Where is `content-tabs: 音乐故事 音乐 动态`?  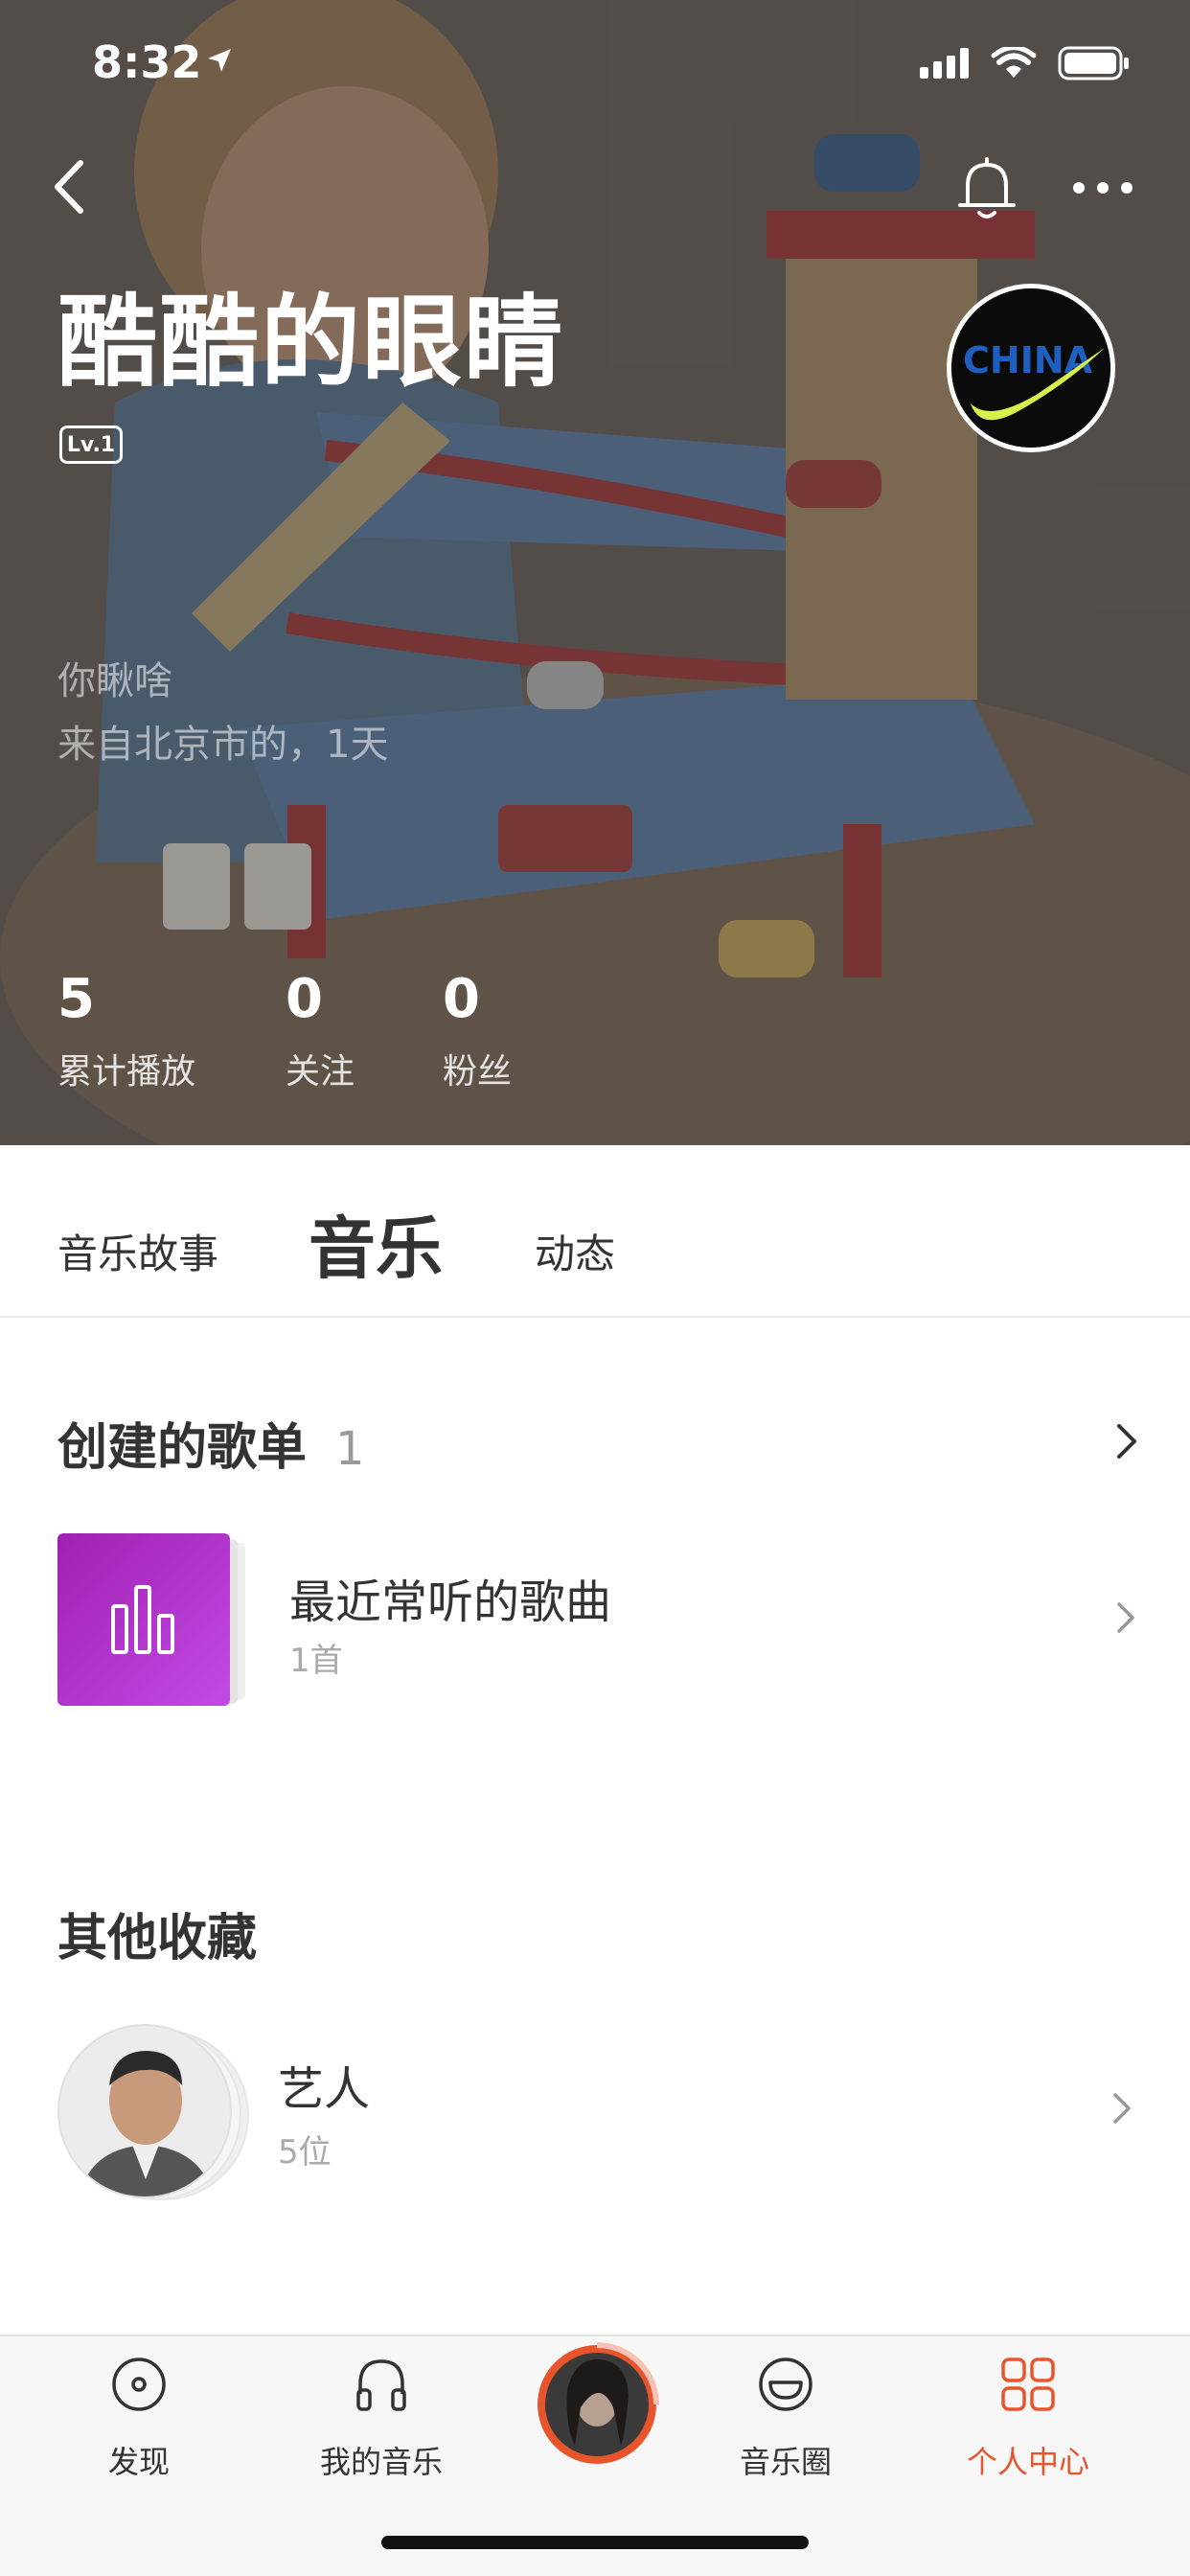 content-tabs: 音乐故事 音乐 动态 is located at coordinates (595, 1231).